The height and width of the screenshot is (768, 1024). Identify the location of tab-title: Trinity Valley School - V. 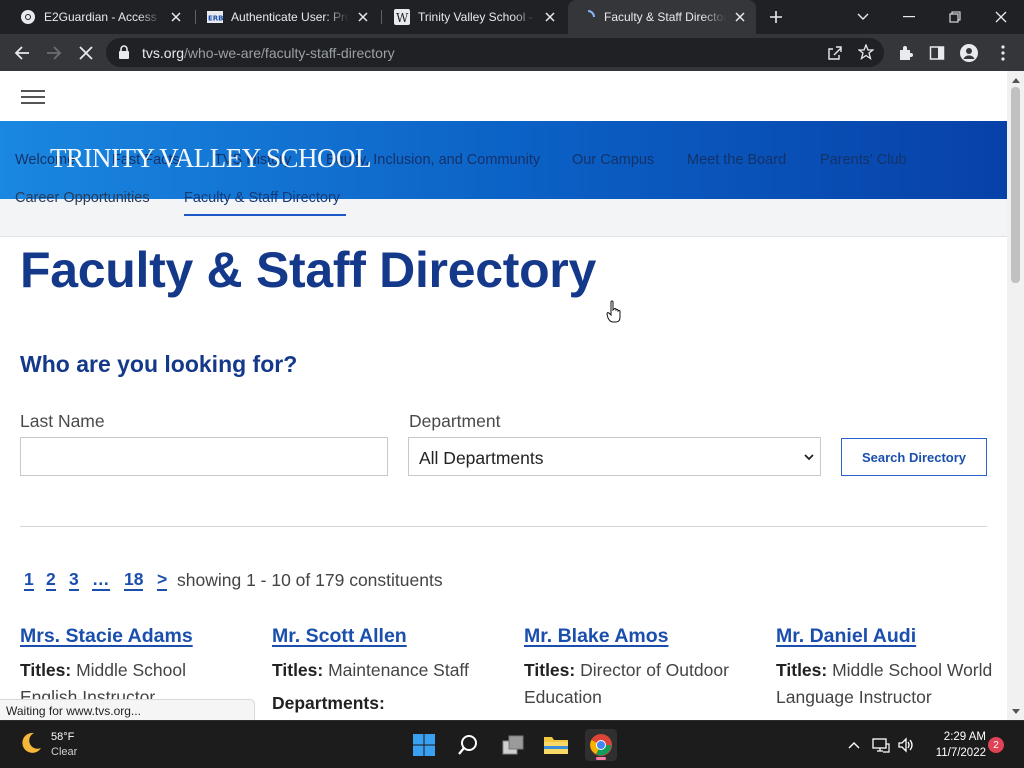
(477, 17).